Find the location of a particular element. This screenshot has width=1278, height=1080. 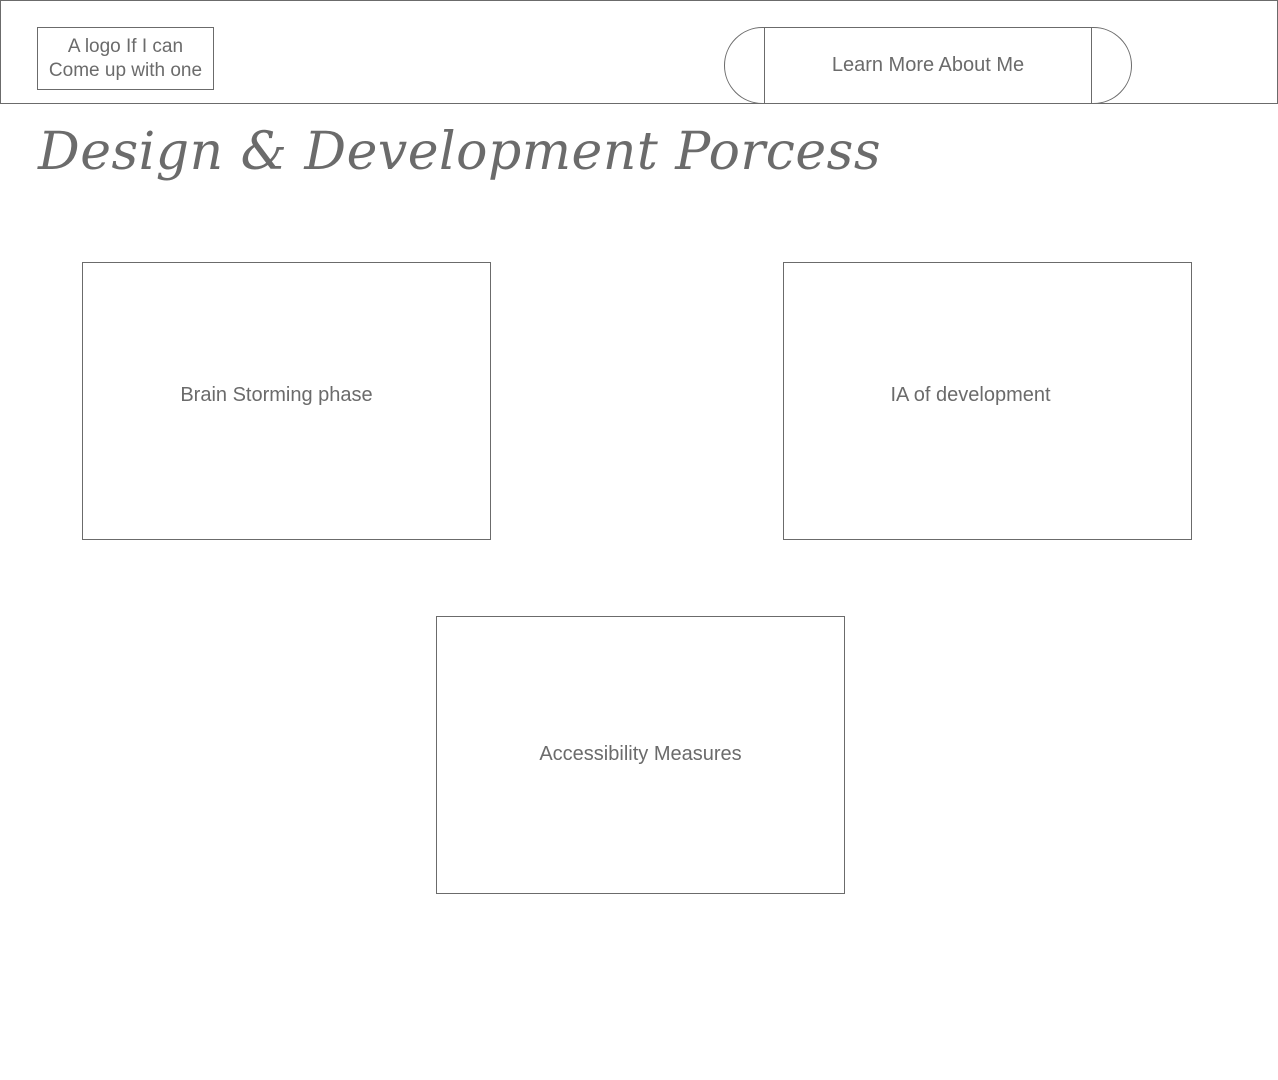

card-brainstorming-phase: Brain Storming phase is located at coordinates (286, 401).